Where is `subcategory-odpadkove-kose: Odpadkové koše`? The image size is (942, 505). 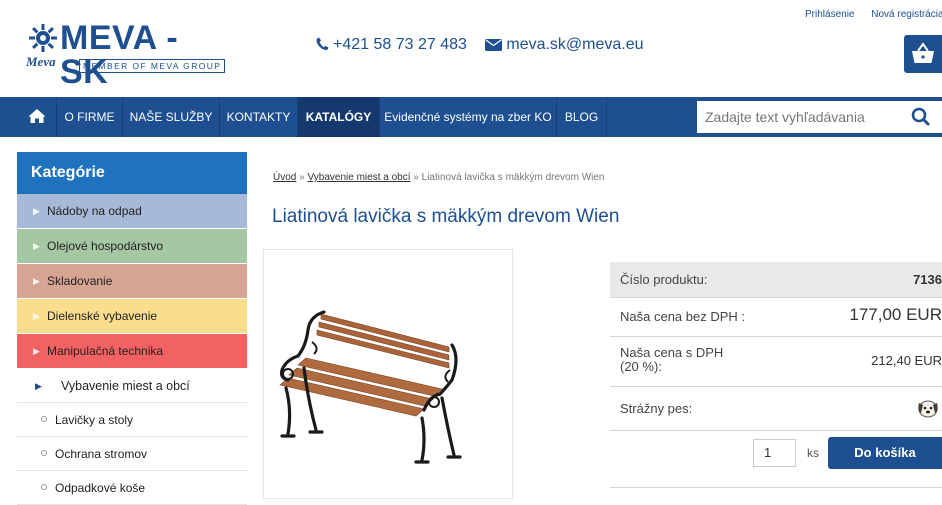
subcategory-odpadkove-kose: Odpadkové koše is located at coordinates (132, 488).